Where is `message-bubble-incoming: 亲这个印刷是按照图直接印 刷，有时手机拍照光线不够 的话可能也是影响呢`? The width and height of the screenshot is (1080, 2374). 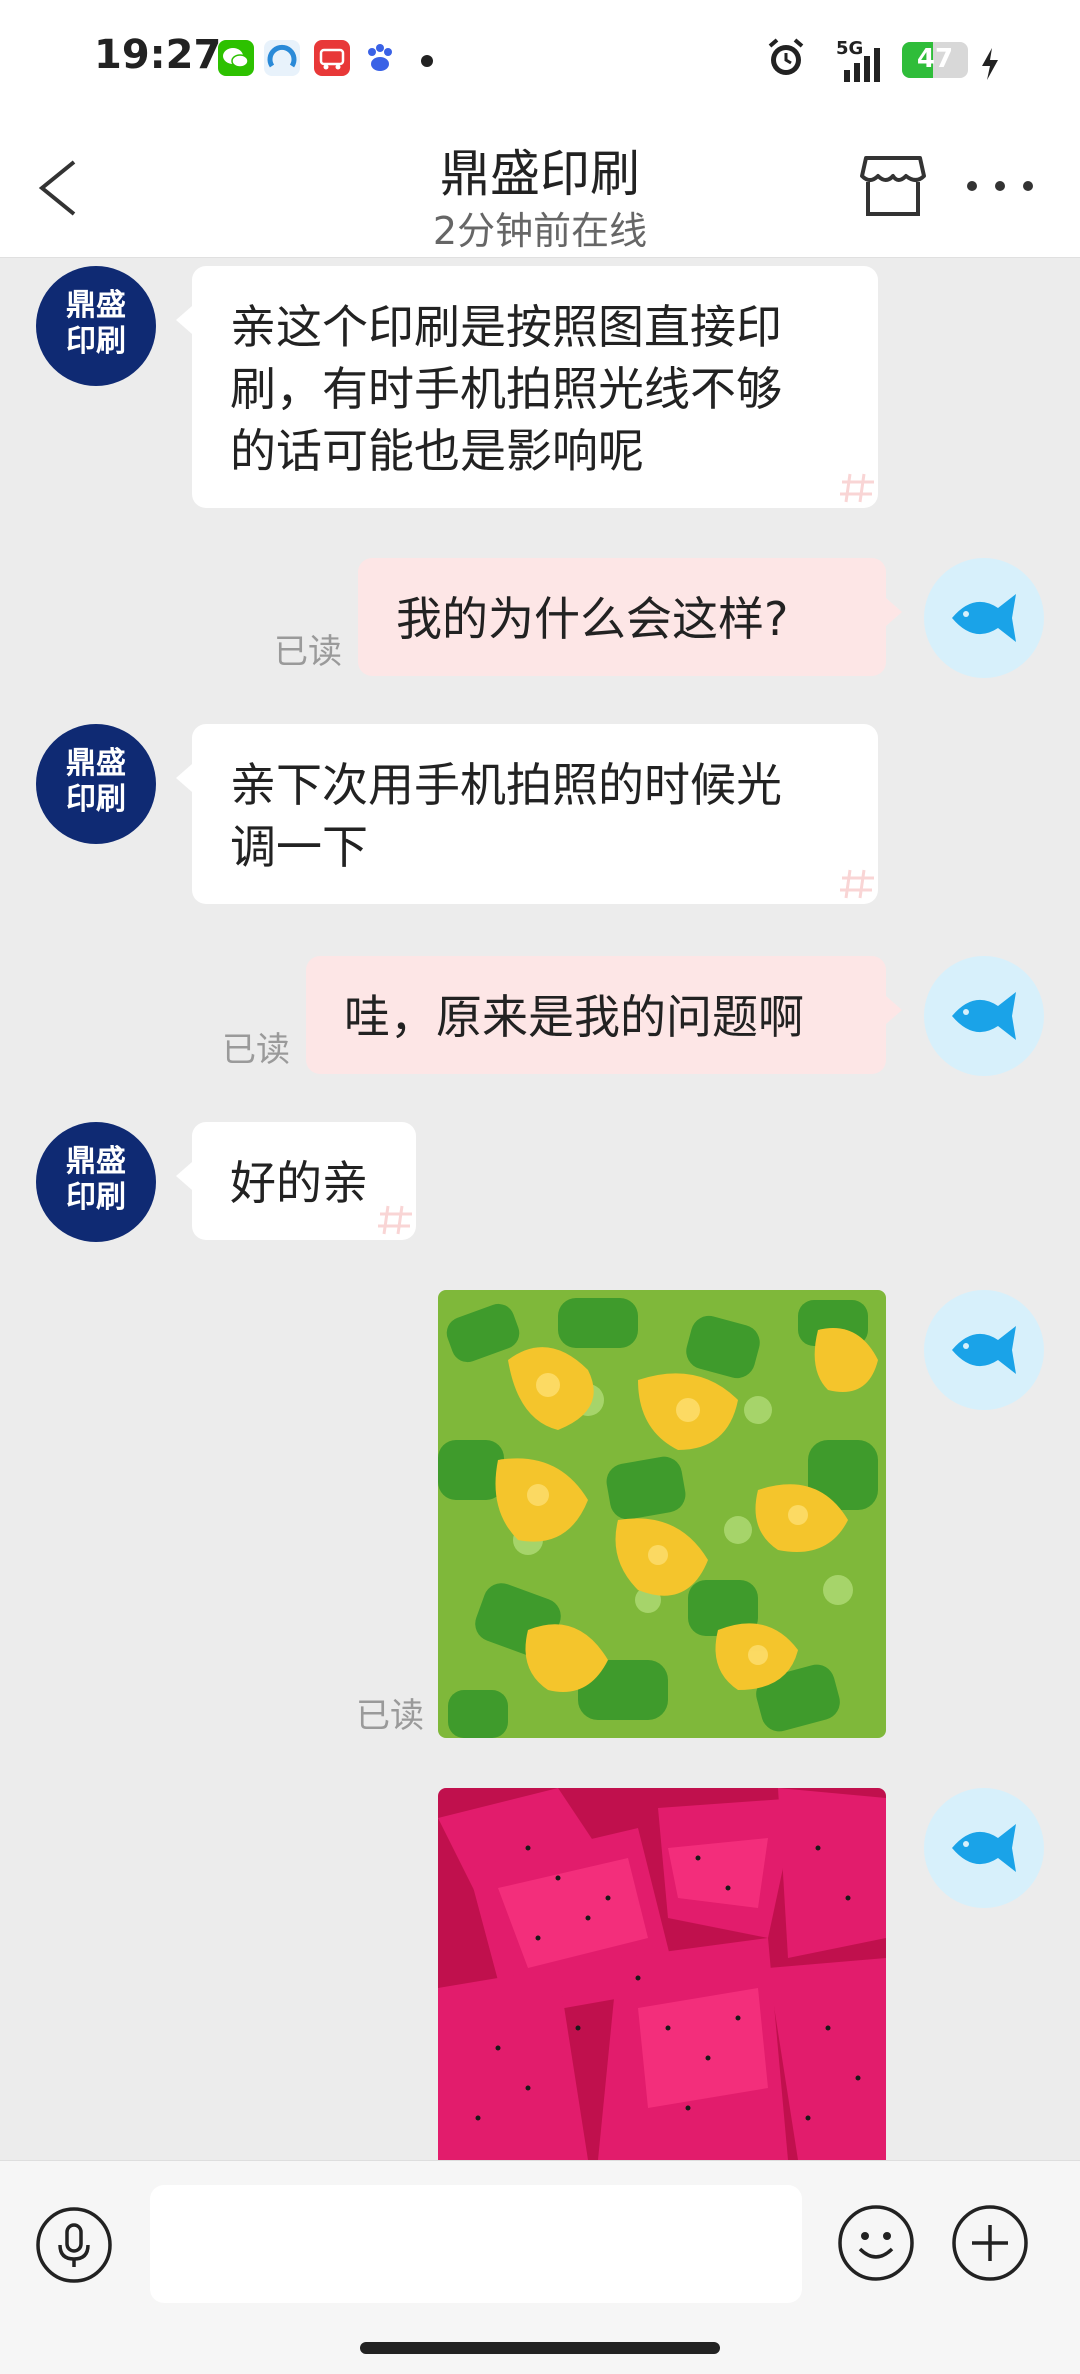 message-bubble-incoming: 亲这个印刷是按照图直接印 刷，有时手机拍照光线不够 的话可能也是影响呢 is located at coordinates (527, 387).